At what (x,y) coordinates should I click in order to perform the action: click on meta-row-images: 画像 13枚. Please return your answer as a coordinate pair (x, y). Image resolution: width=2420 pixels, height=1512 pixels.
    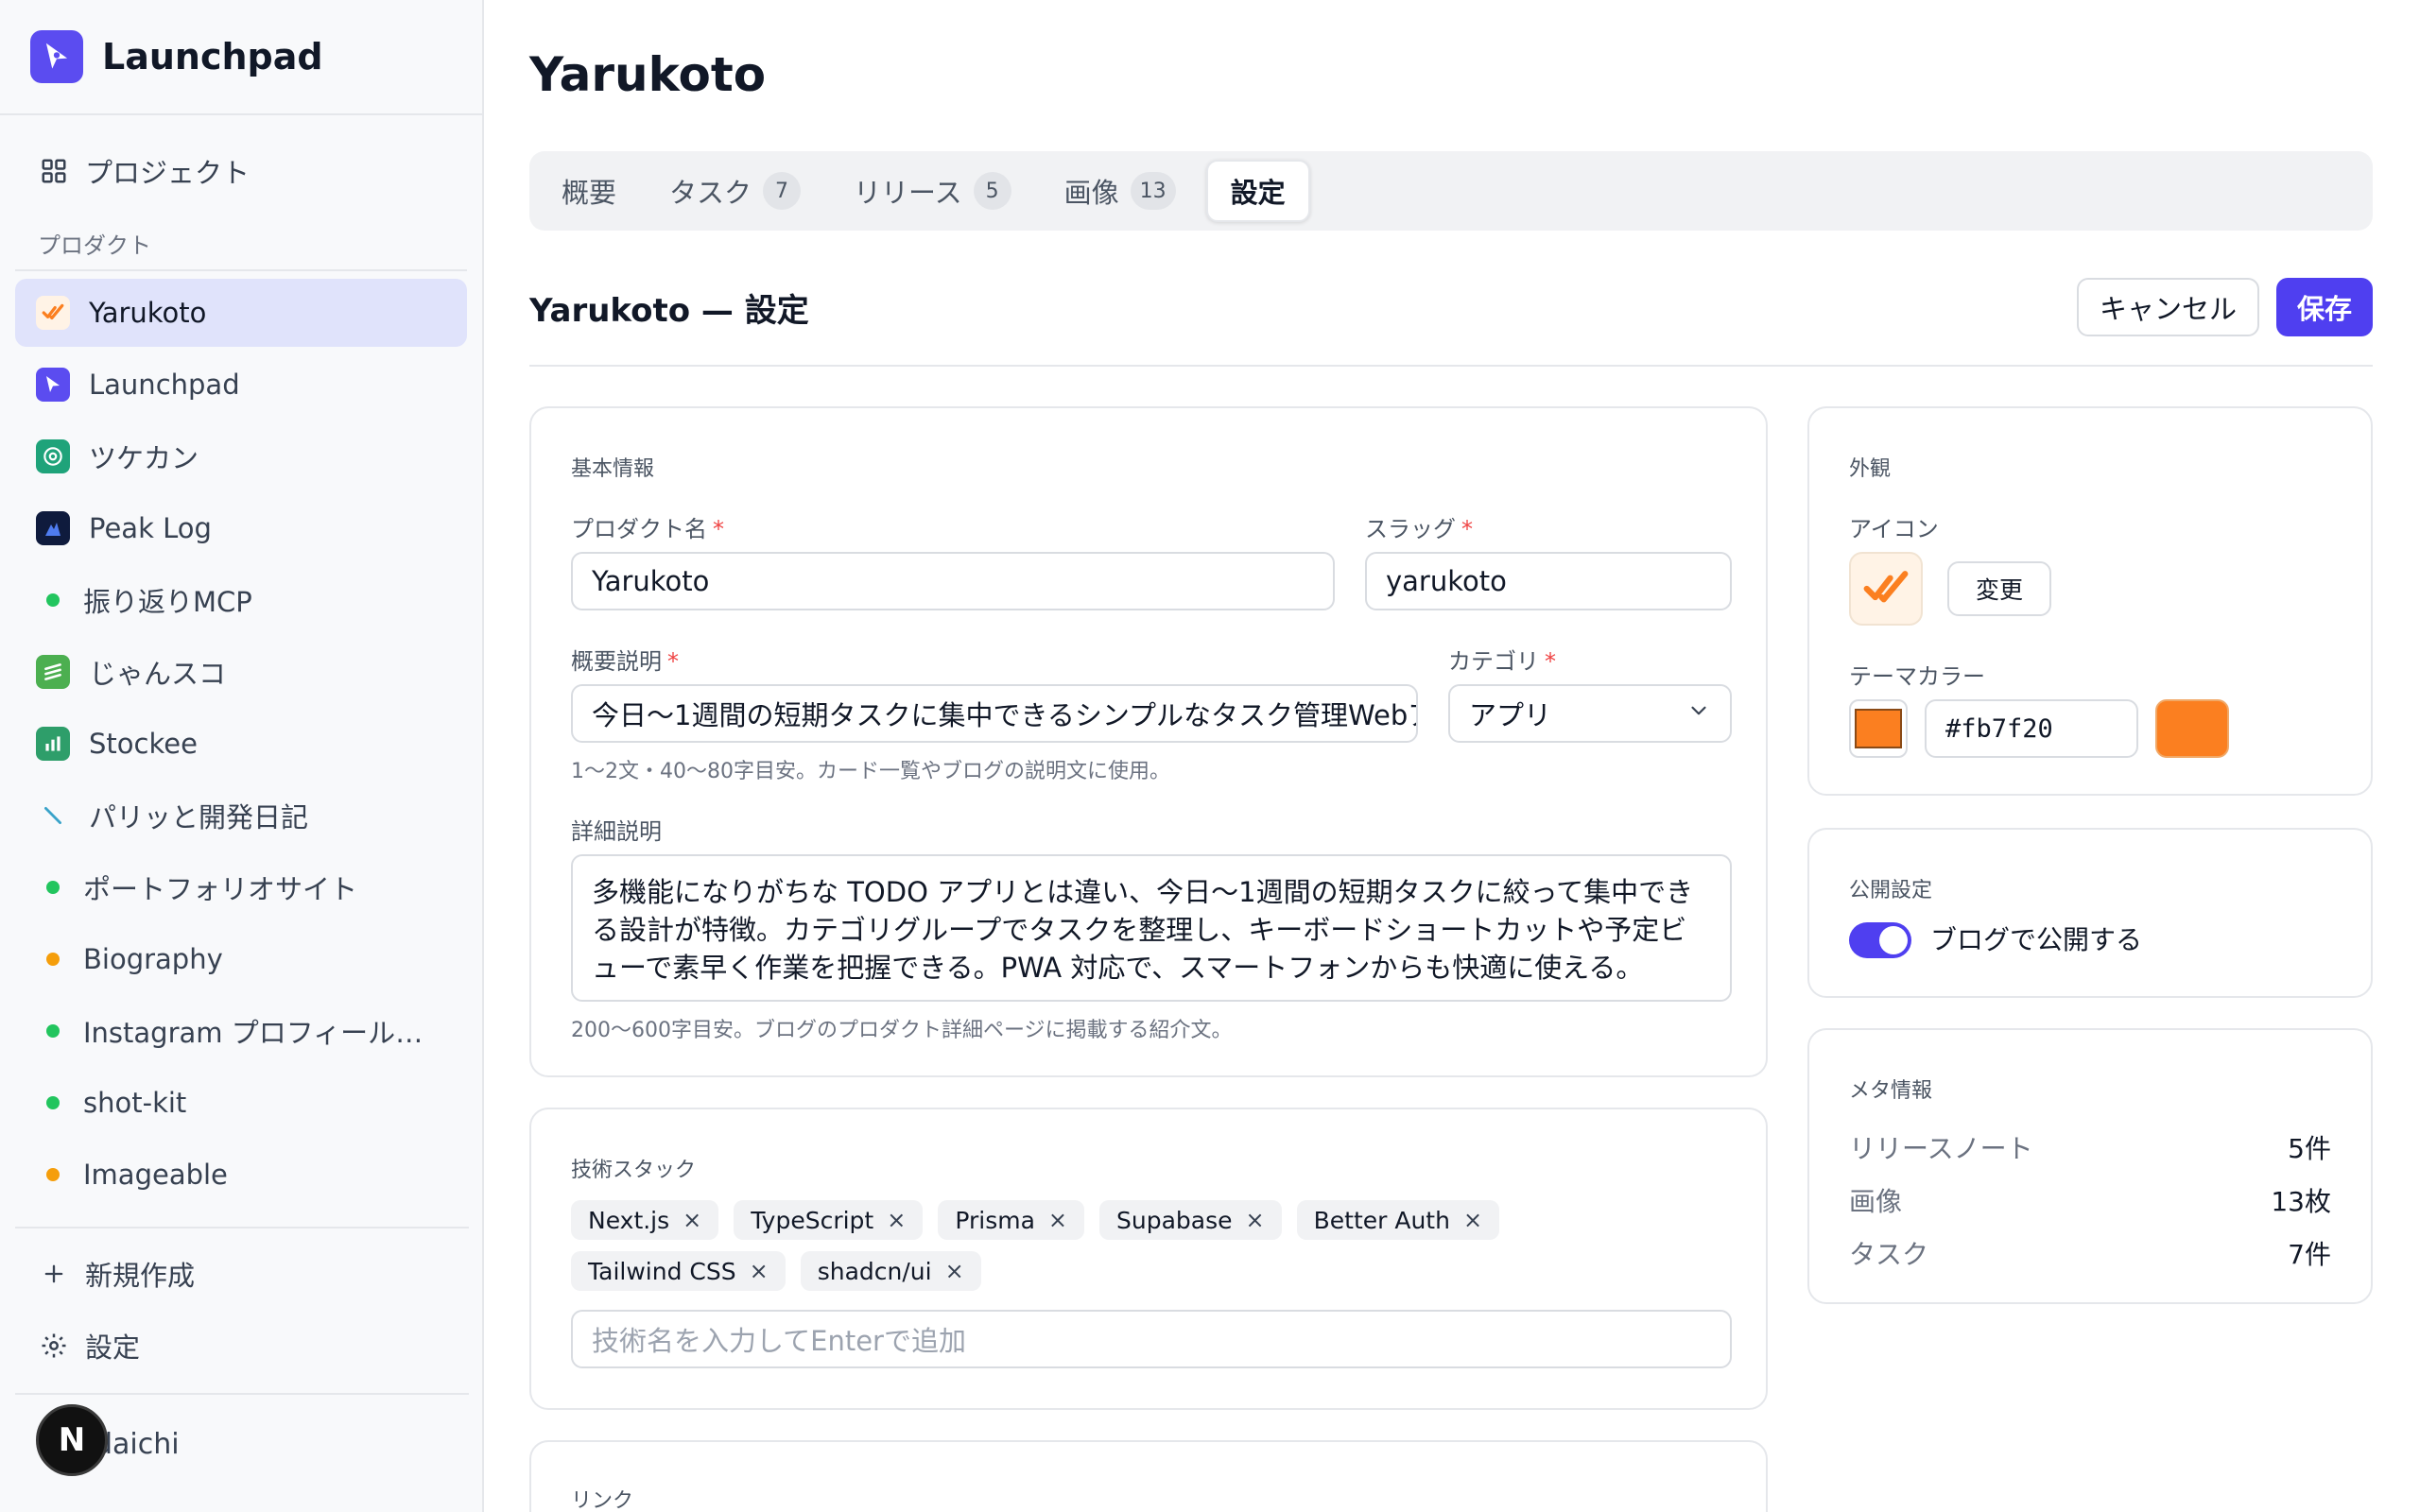
    Looking at the image, I should click on (2090, 1200).